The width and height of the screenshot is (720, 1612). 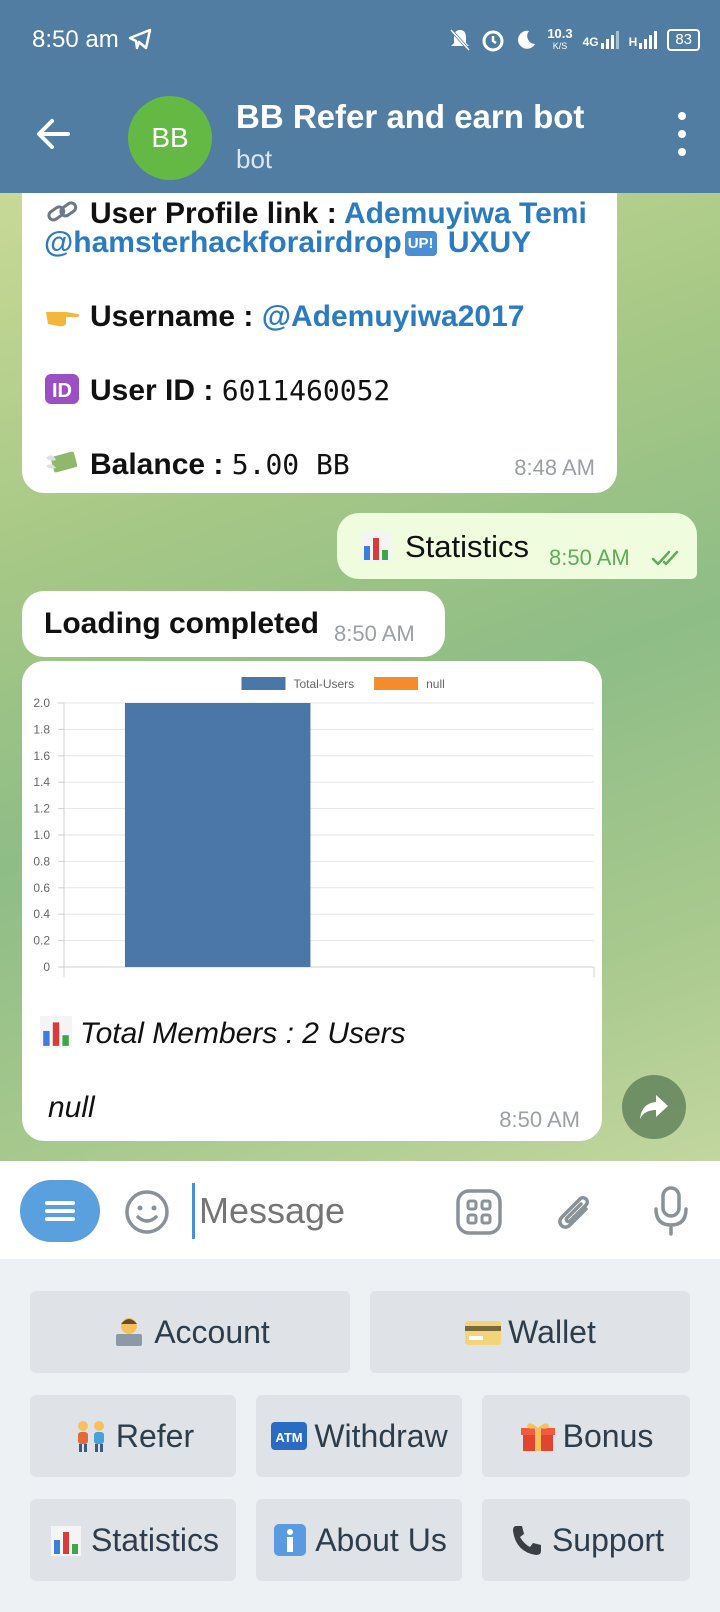 I want to click on id-icon: ID, so click(x=62, y=389).